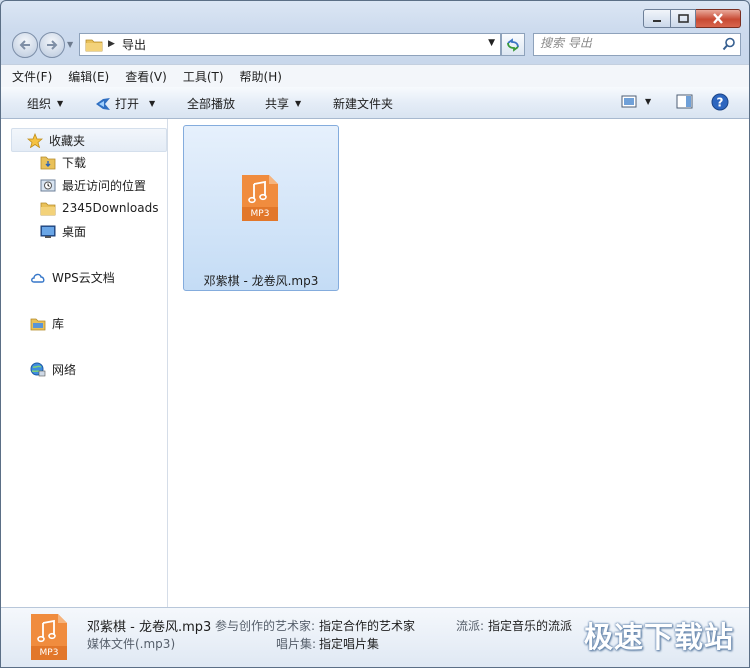  I want to click on minimize-icon, so click(657, 20).